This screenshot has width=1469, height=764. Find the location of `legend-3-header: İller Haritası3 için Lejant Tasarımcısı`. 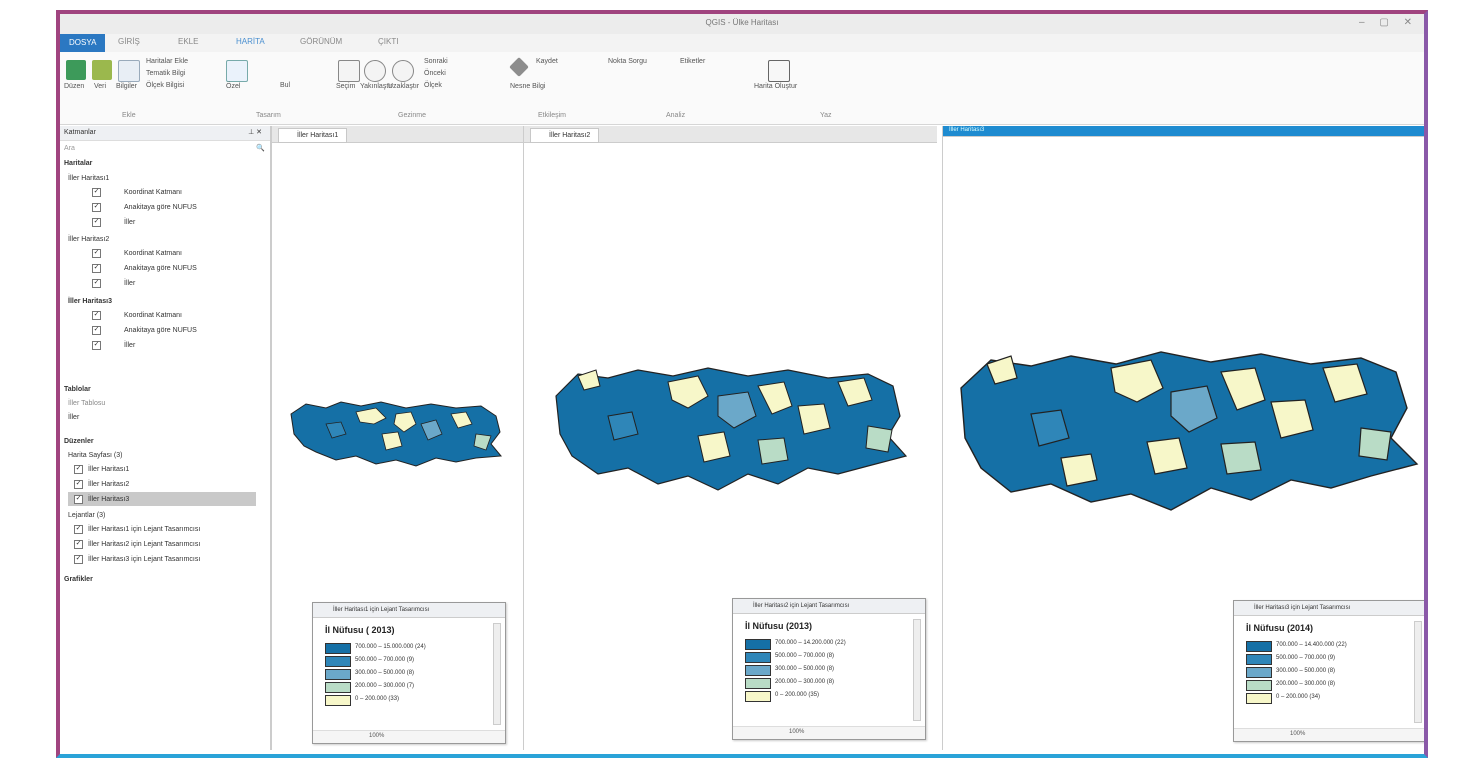

legend-3-header: İller Haritası3 için Lejant Tasarımcısı is located at coordinates (1329, 608).